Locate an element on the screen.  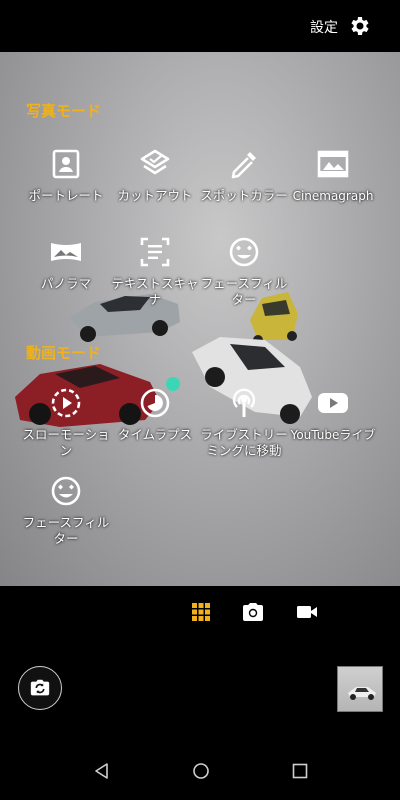
mode-timelapse: タイムラプス is located at coordinates (155, 414).